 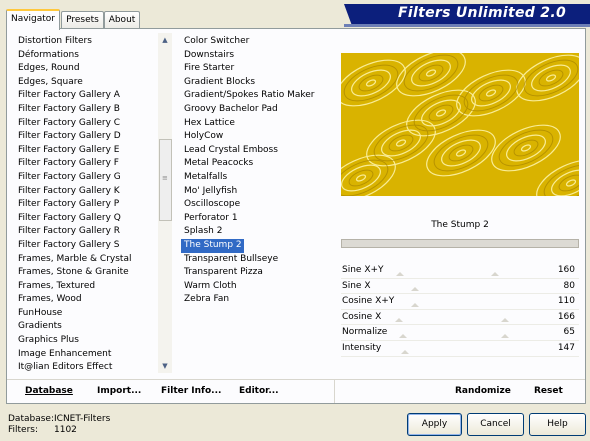 I want to click on param-name: Sine X+Y, so click(x=363, y=270).